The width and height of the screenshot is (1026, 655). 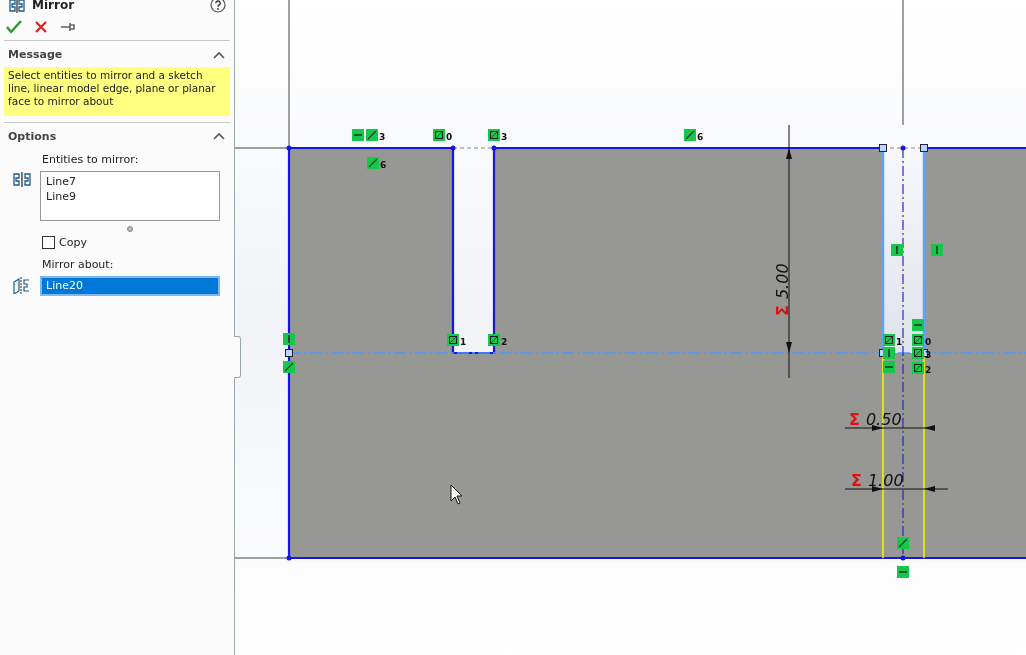 I want to click on field-label: Entities to mirror:, so click(x=90, y=160).